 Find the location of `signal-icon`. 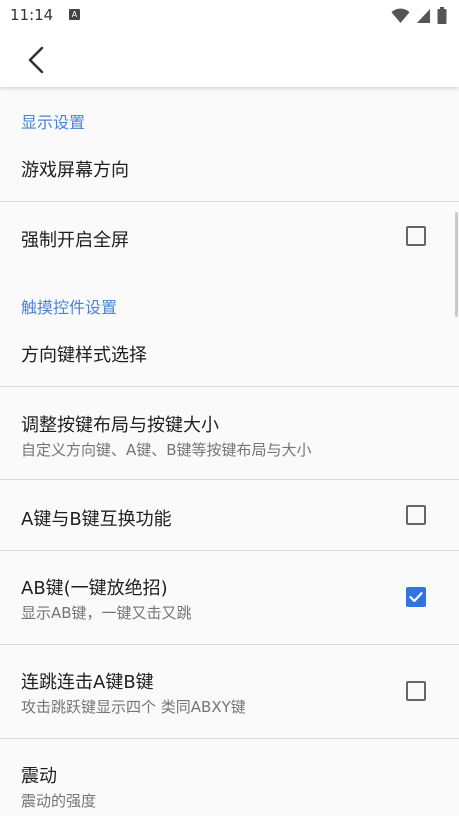

signal-icon is located at coordinates (423, 15).